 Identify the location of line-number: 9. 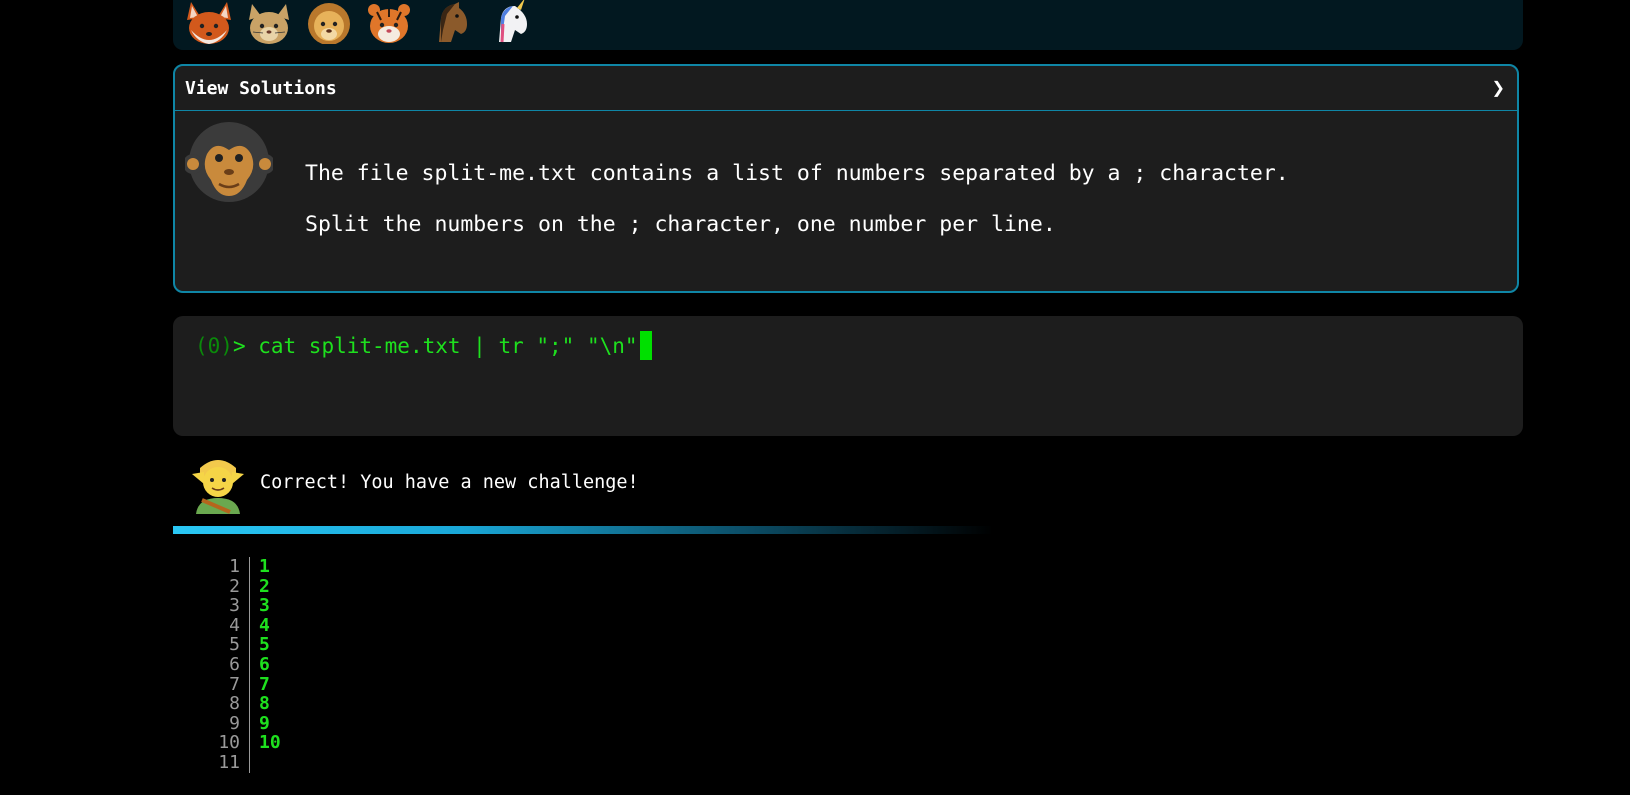
(225, 724).